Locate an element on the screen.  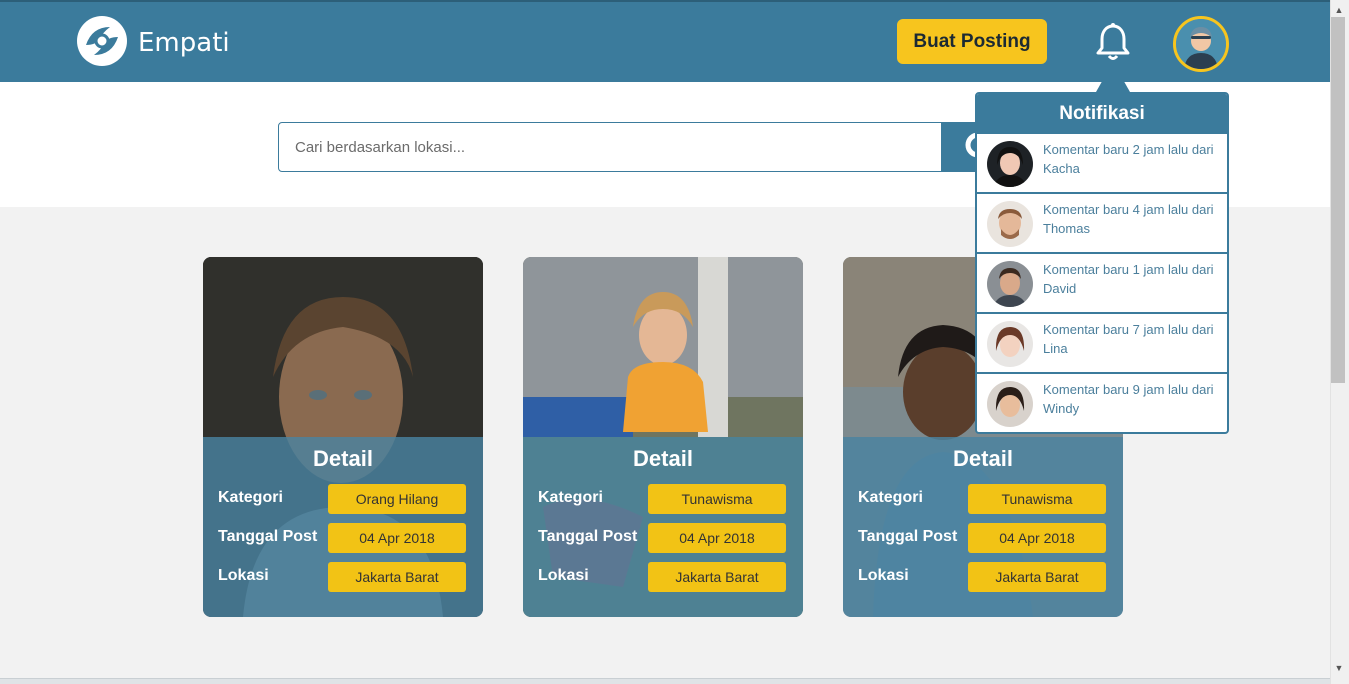
notification-item: Komentar baru 7 jam lalu dari Lina is located at coordinates (1102, 344).